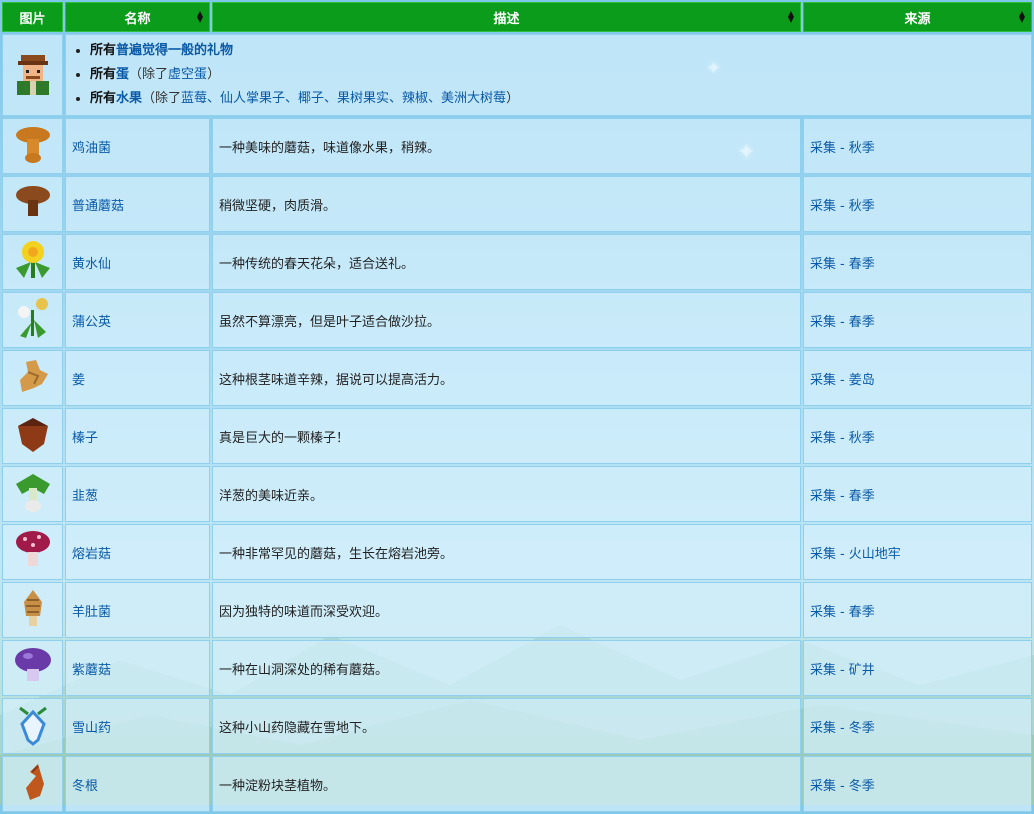 The image size is (1034, 814). I want to click on item-desc-cell: 因为独特的味道而深受欢迎。, so click(506, 610).